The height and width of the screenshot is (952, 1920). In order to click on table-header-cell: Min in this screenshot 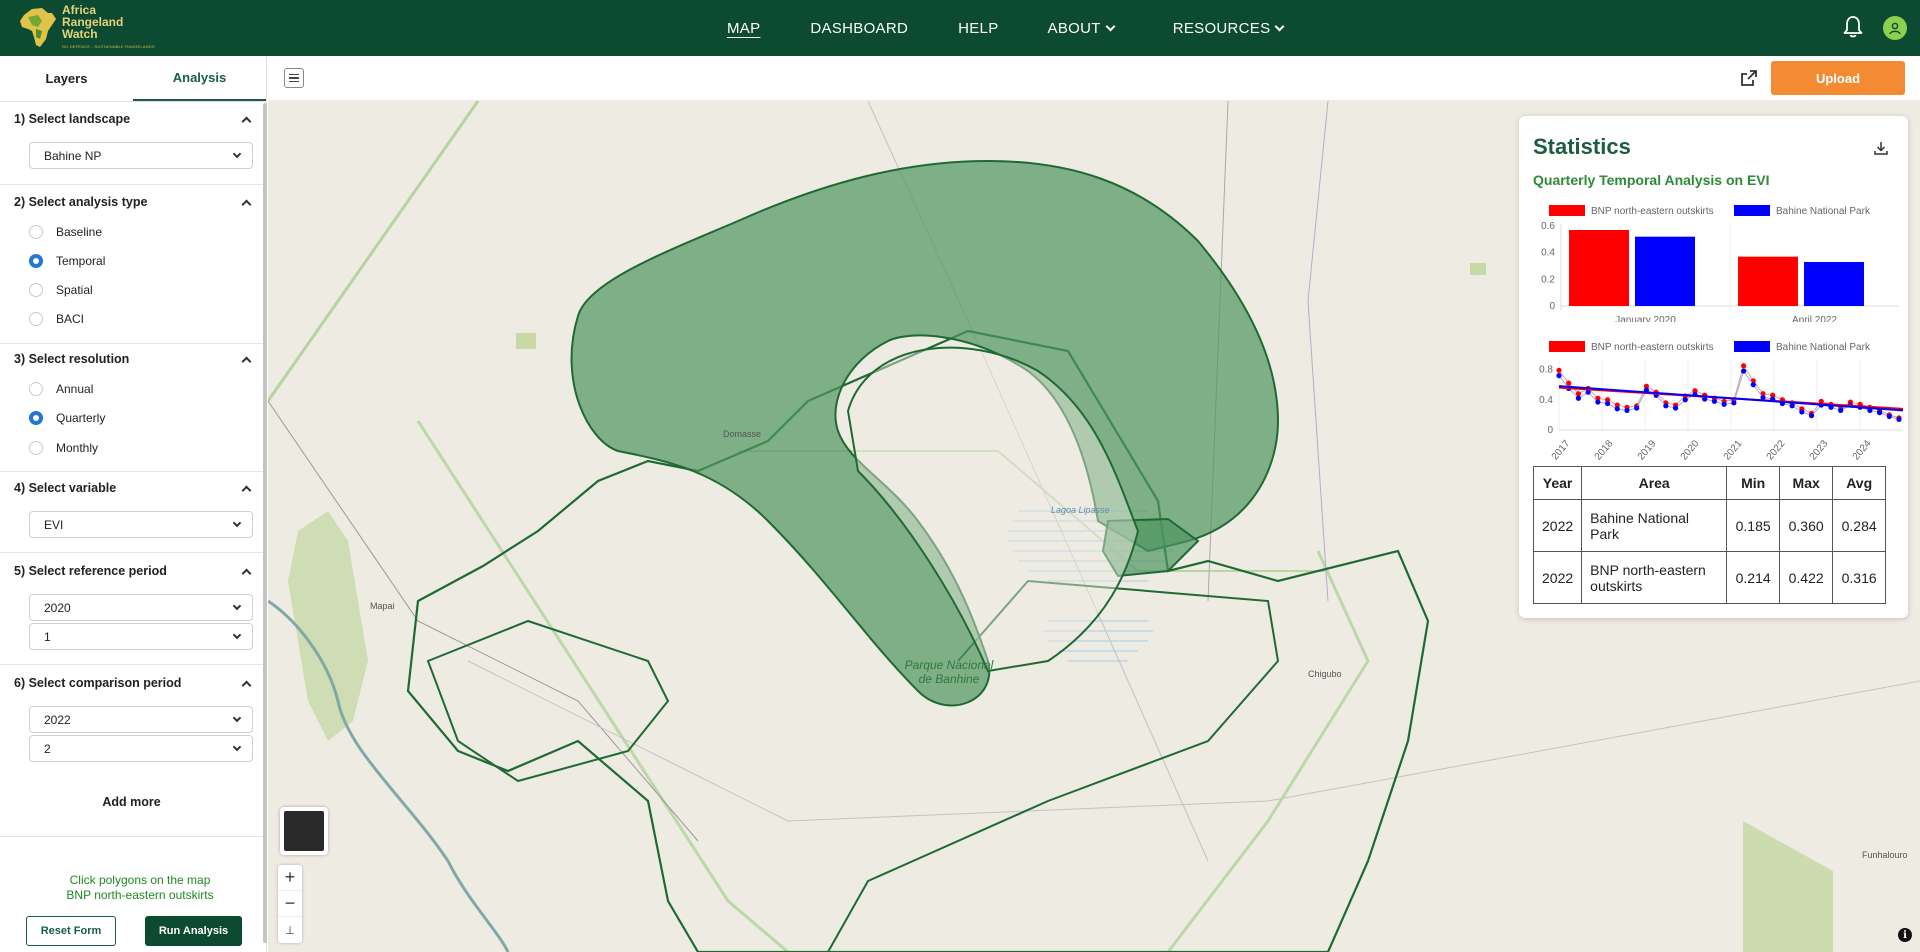, I will do `click(1753, 483)`.